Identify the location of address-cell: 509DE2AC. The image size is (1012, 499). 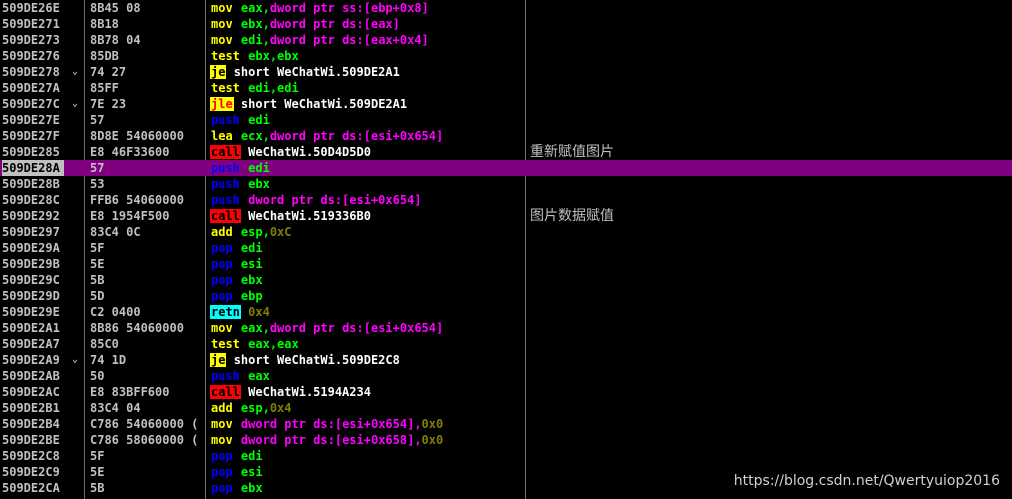
(31, 392).